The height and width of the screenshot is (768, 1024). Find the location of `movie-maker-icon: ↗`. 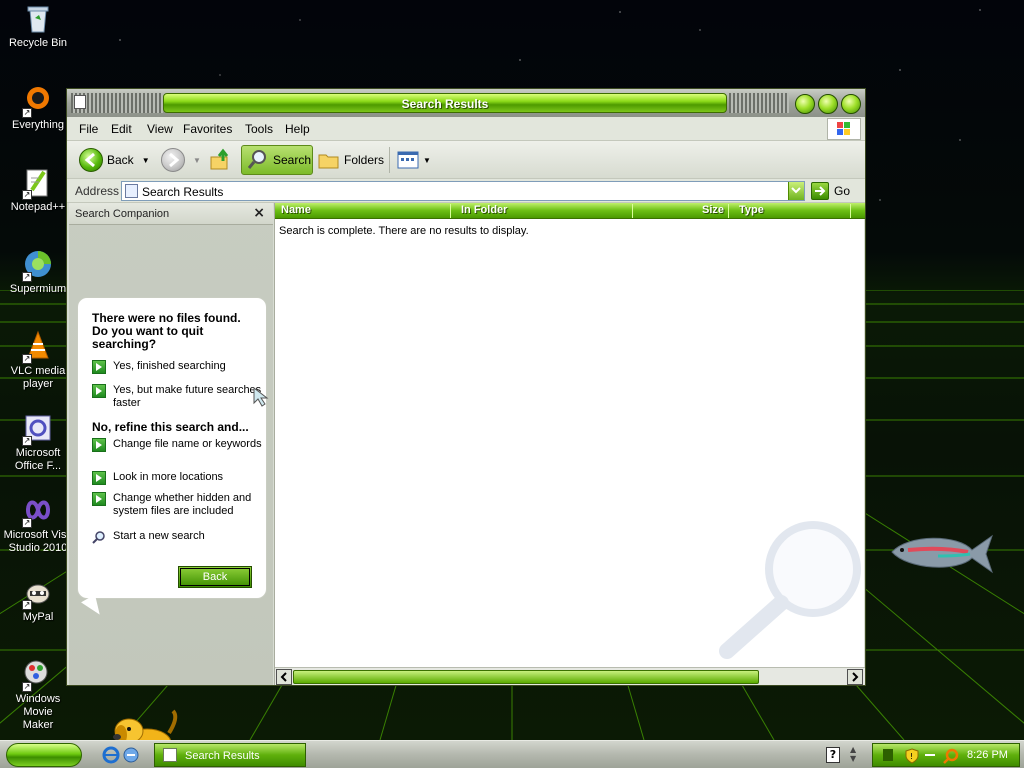

movie-maker-icon: ↗ is located at coordinates (38, 675).